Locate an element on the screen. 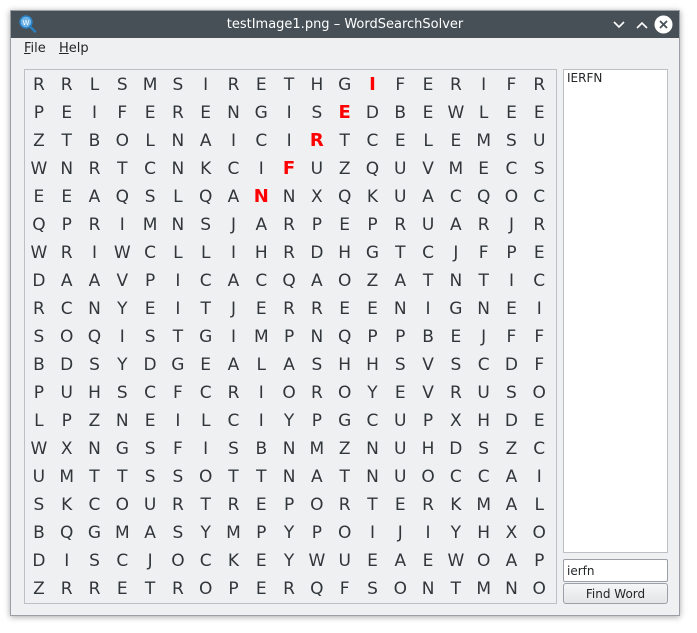 Image resolution: width=697 pixels, height=633 pixels. menu-help: Help is located at coordinates (74, 48).